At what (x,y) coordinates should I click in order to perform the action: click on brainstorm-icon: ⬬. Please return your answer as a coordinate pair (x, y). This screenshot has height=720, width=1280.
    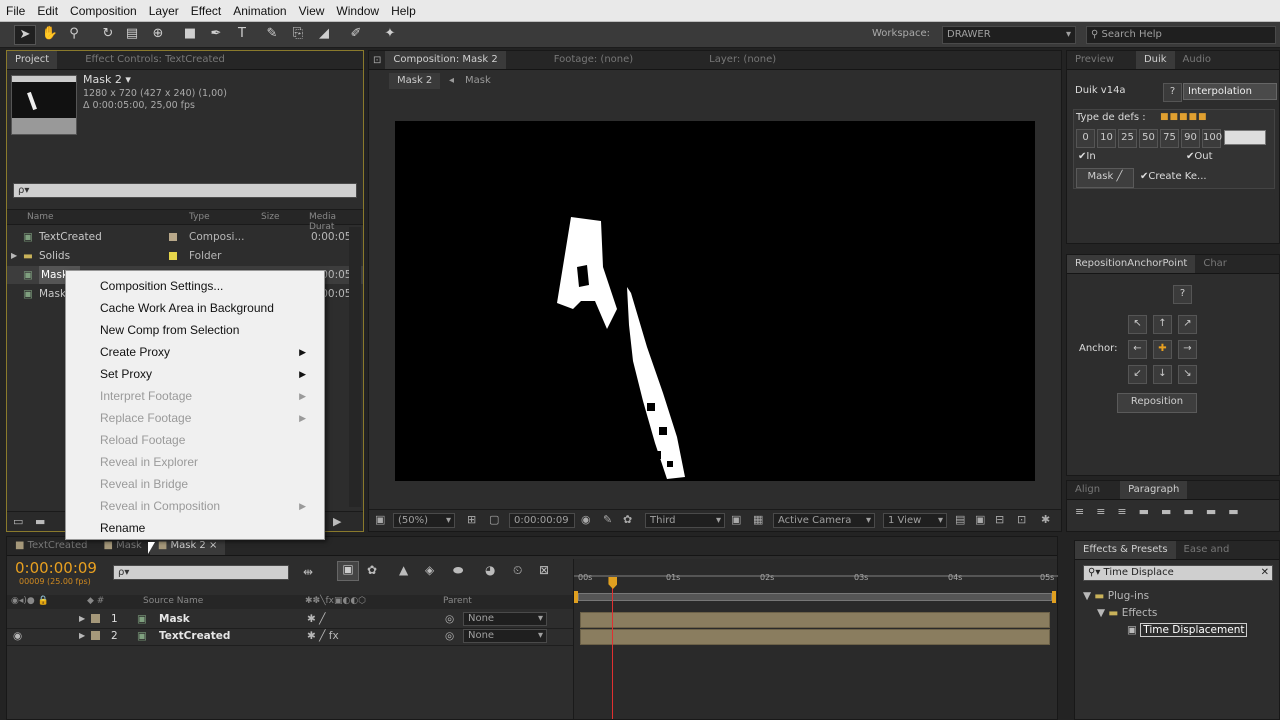
    Looking at the image, I should click on (458, 570).